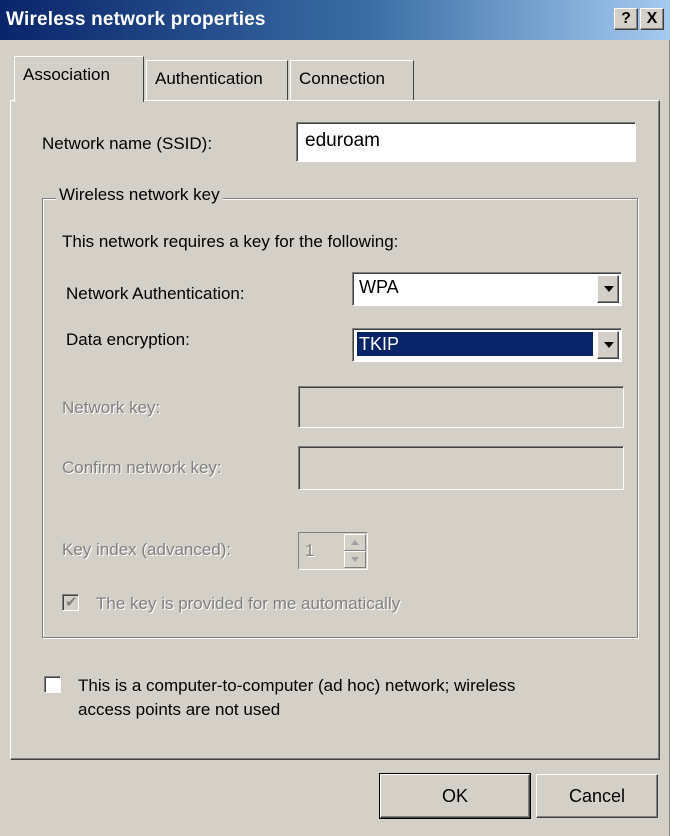 Image resolution: width=680 pixels, height=836 pixels. Describe the element at coordinates (342, 78) in the screenshot. I see `tab-connection-label: Connection` at that location.